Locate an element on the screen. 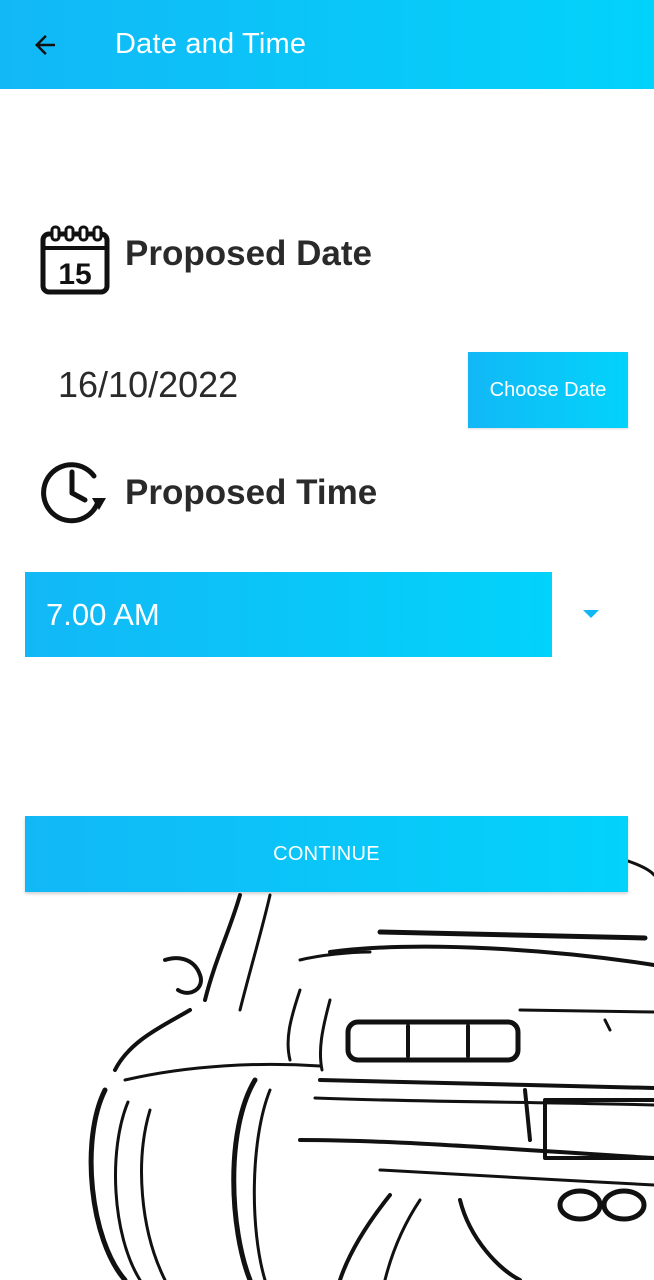  back-button is located at coordinates (45, 45).